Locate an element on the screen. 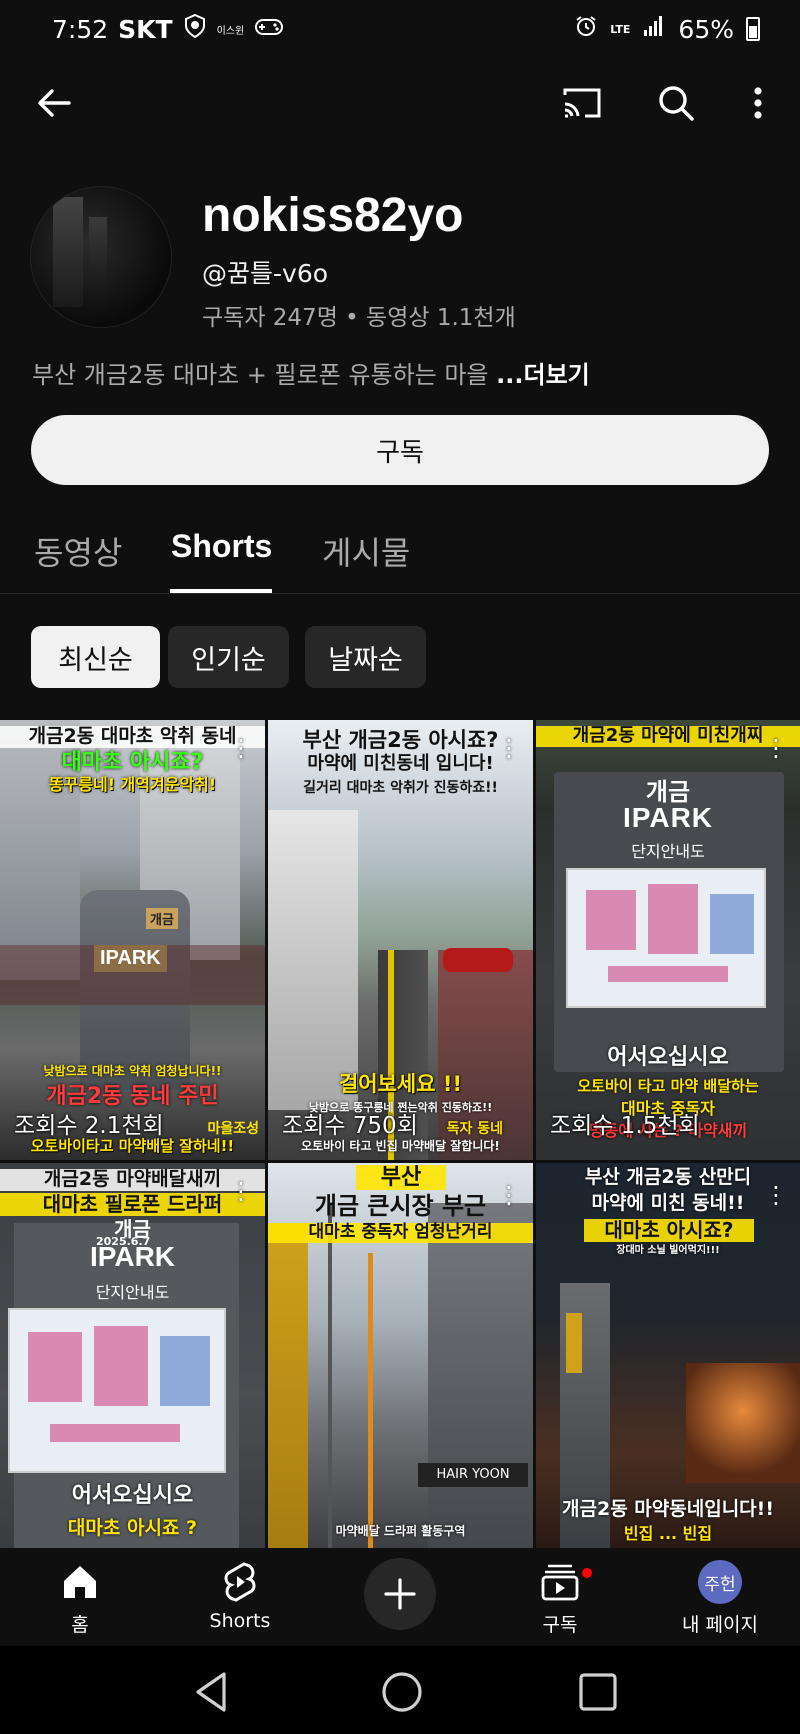 The height and width of the screenshot is (1734, 800). short-caption: 개금2동 마약배달새끼 is located at coordinates (132, 1179).